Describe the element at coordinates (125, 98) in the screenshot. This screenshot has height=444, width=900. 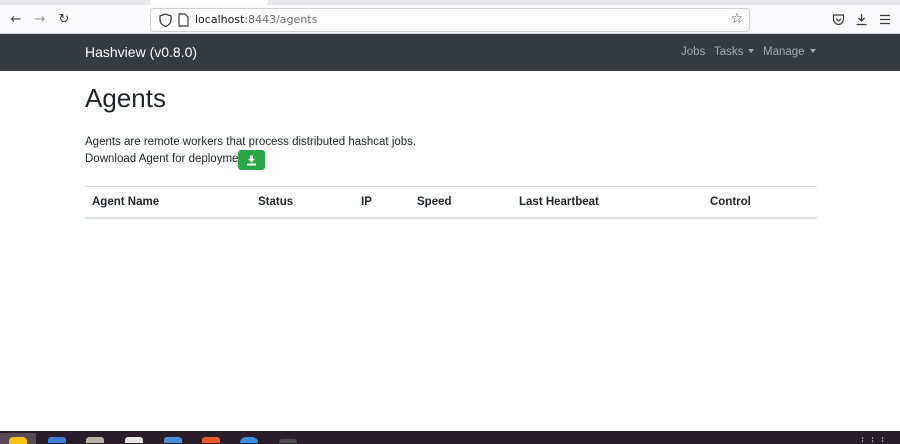
I see `page-title: Agents` at that location.